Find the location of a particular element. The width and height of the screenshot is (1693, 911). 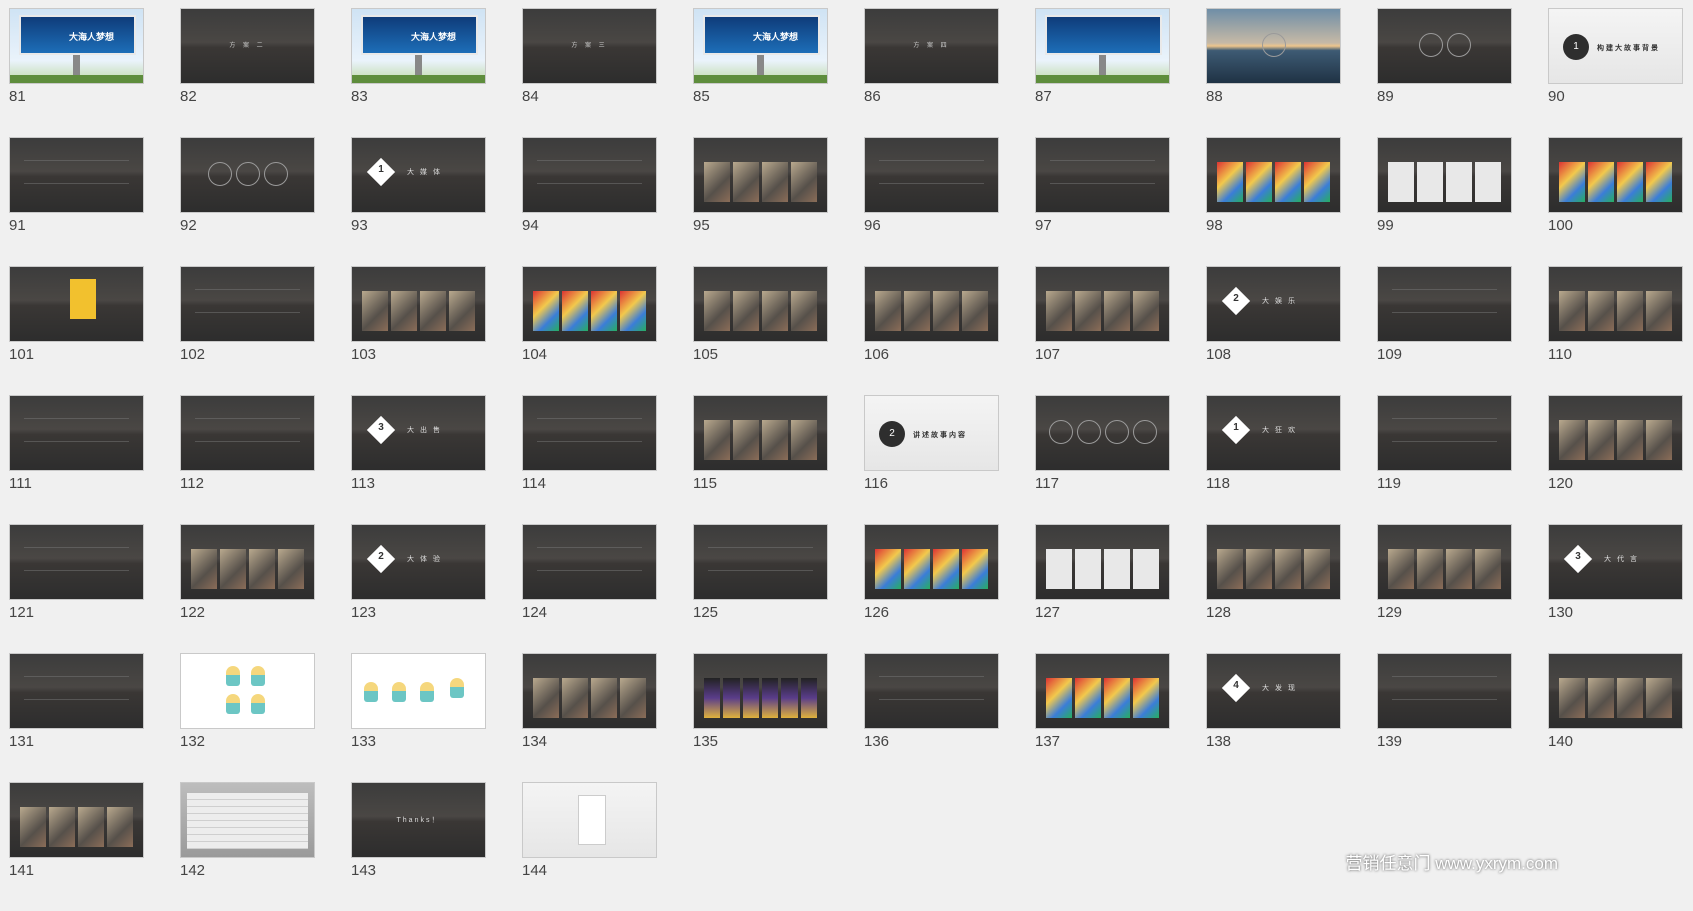

slide-thumbnail: 1 大狂欢 is located at coordinates (1273, 433).